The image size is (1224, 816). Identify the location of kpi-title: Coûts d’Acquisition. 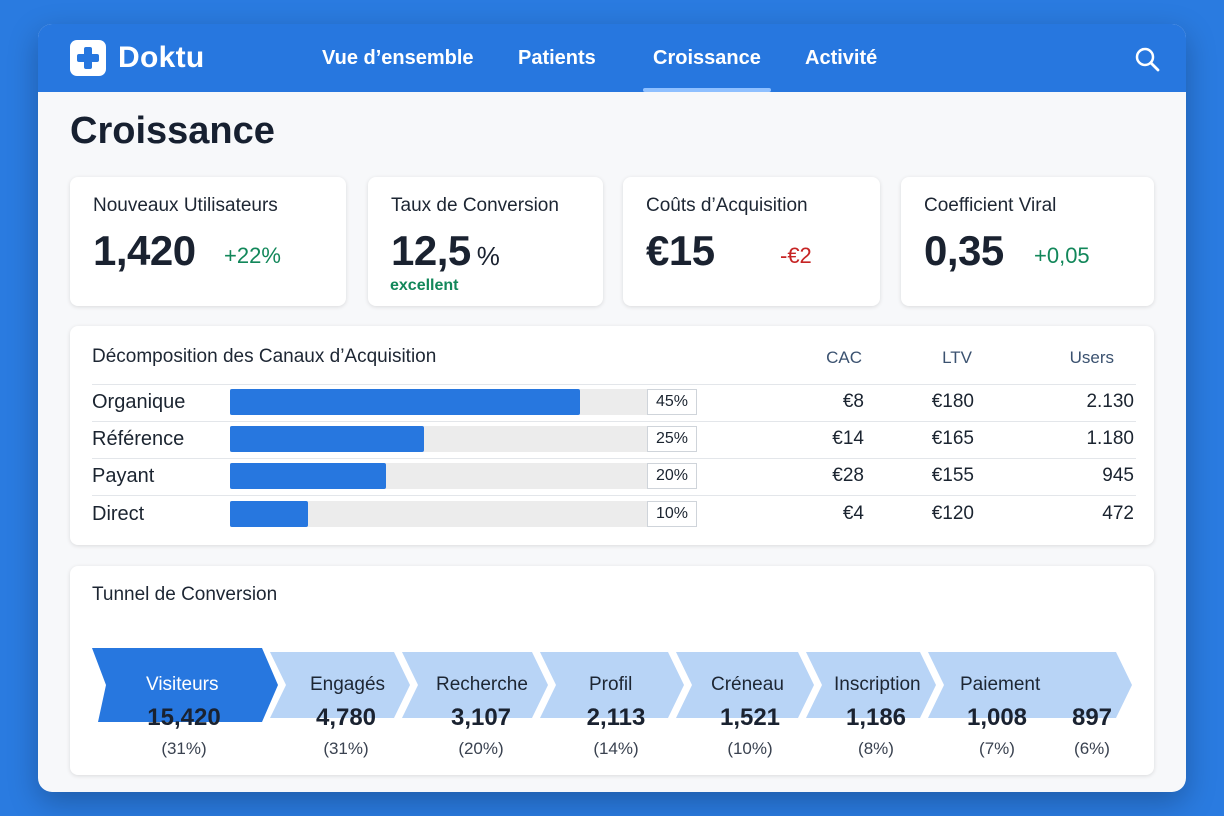
(727, 205).